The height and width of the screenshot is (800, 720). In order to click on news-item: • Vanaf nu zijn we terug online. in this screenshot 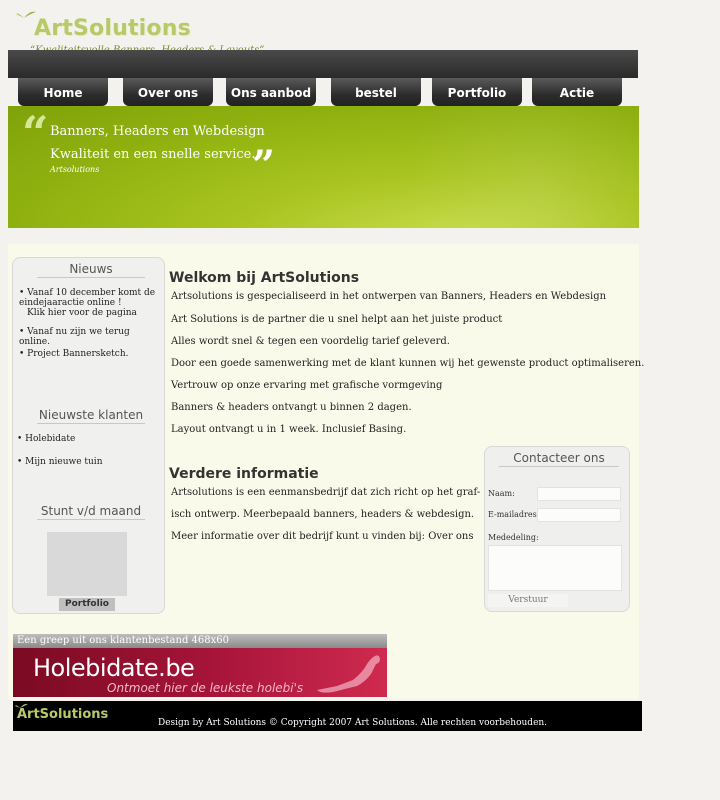, I will do `click(91, 337)`.